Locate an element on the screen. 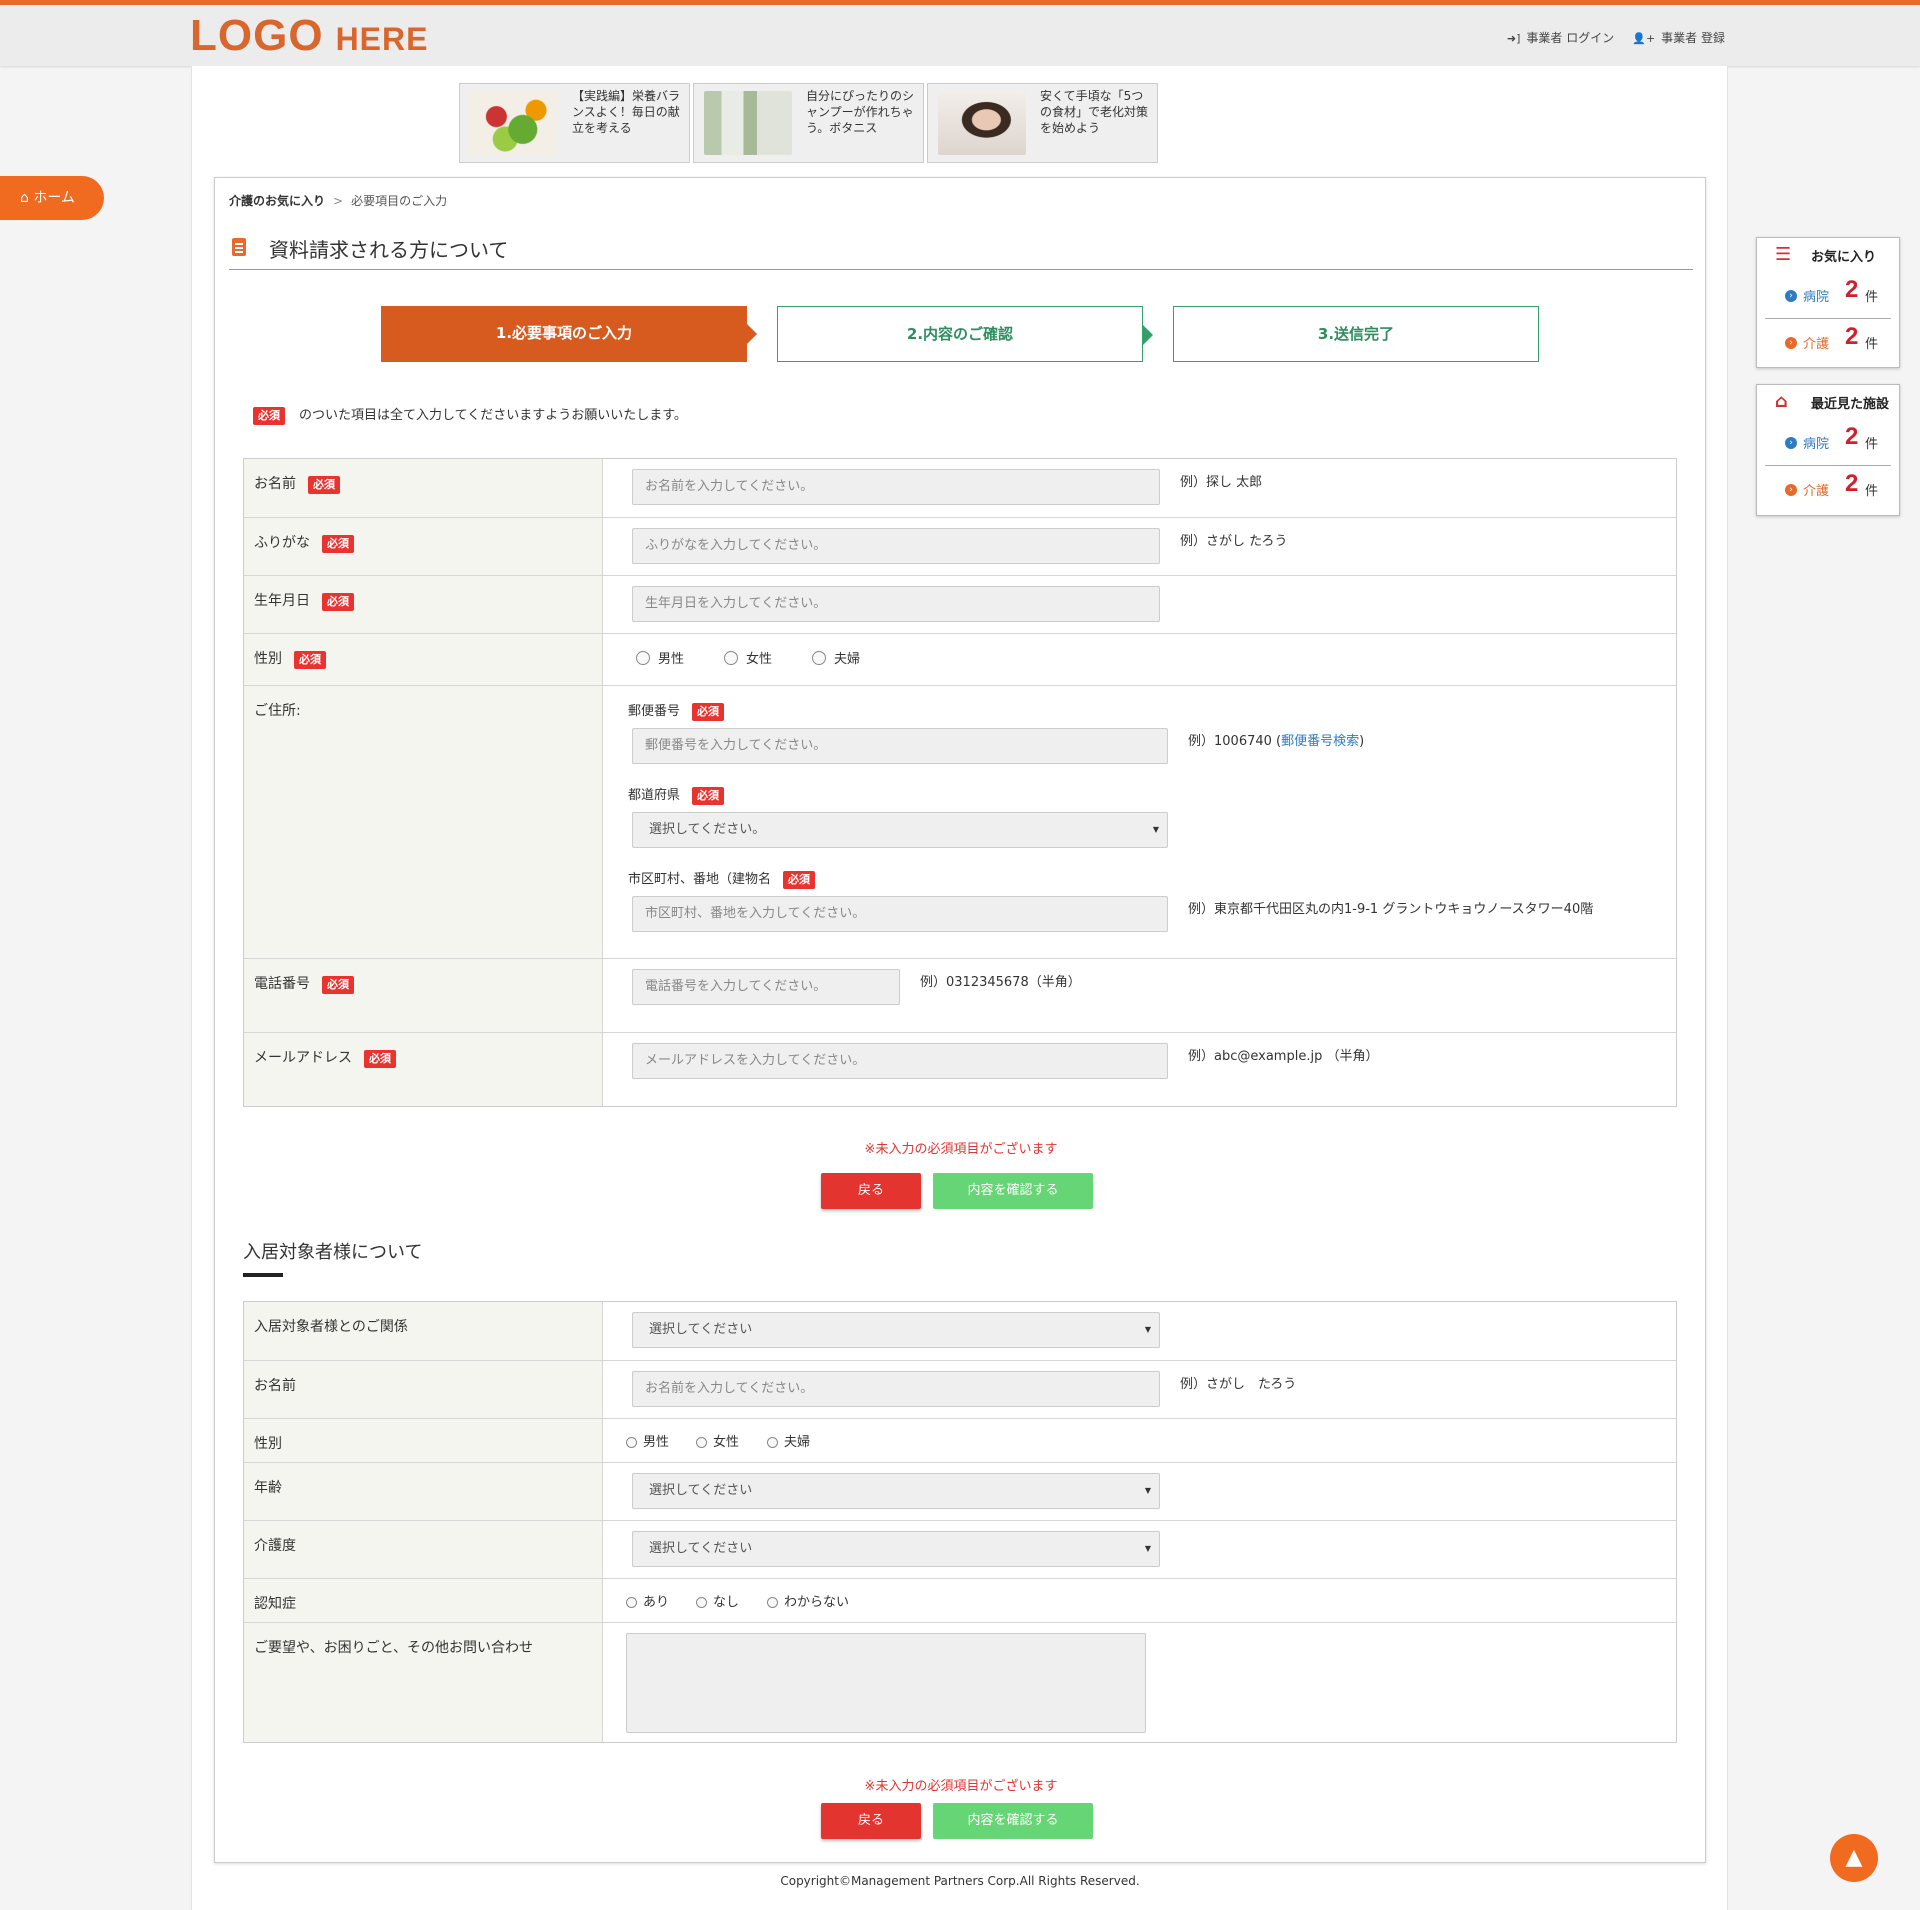  resident-name-input: お名前を入力してください。 is located at coordinates (896, 1389).